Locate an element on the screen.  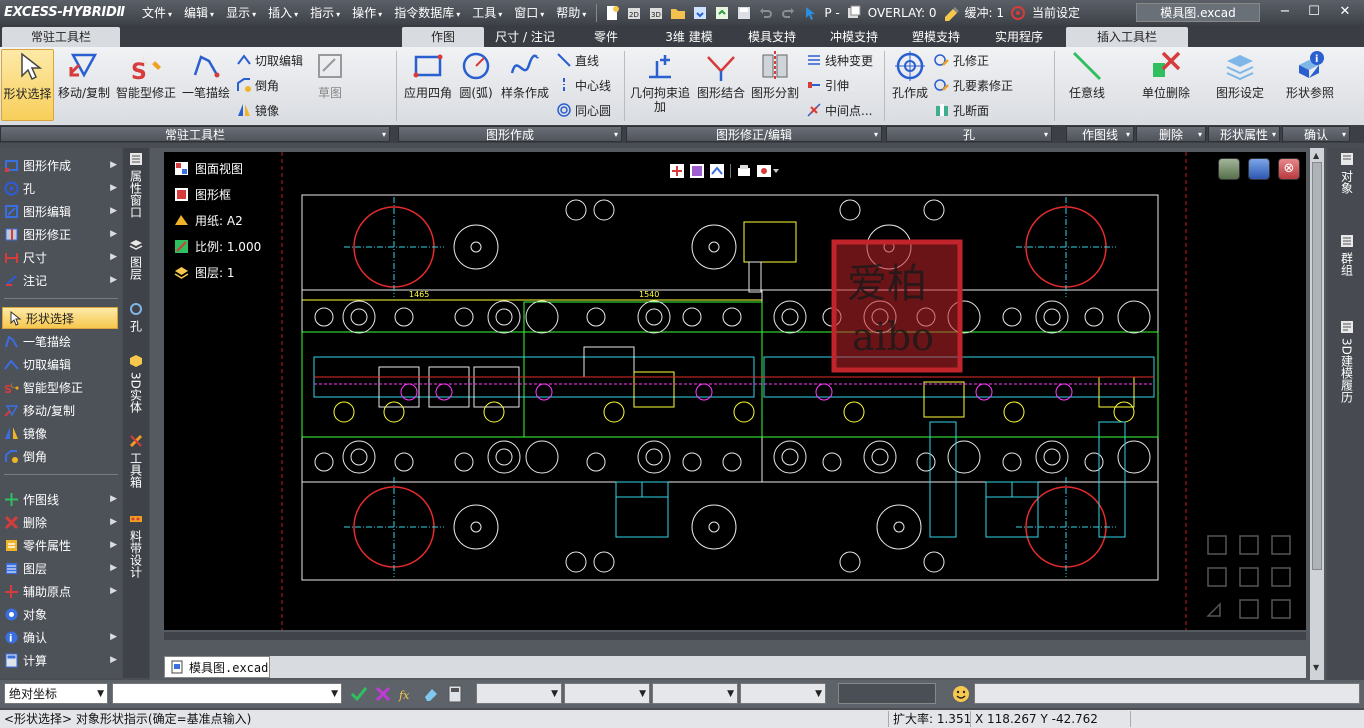
unit-delete-button: 单位删除 is located at coordinates (1166, 85).